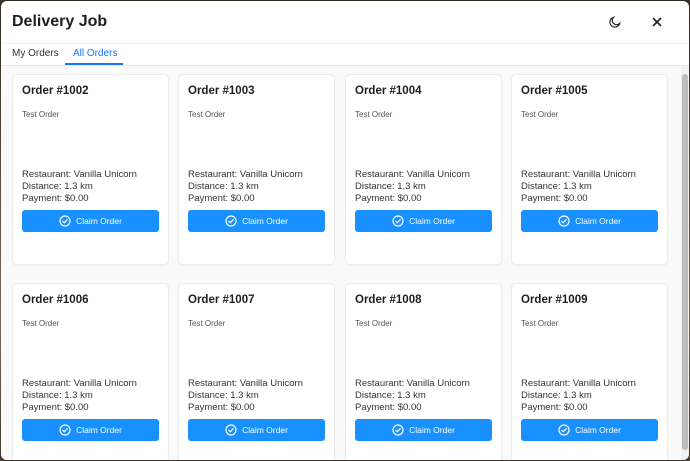 The image size is (690, 461). I want to click on vertical-scrollbar, so click(685, 263).